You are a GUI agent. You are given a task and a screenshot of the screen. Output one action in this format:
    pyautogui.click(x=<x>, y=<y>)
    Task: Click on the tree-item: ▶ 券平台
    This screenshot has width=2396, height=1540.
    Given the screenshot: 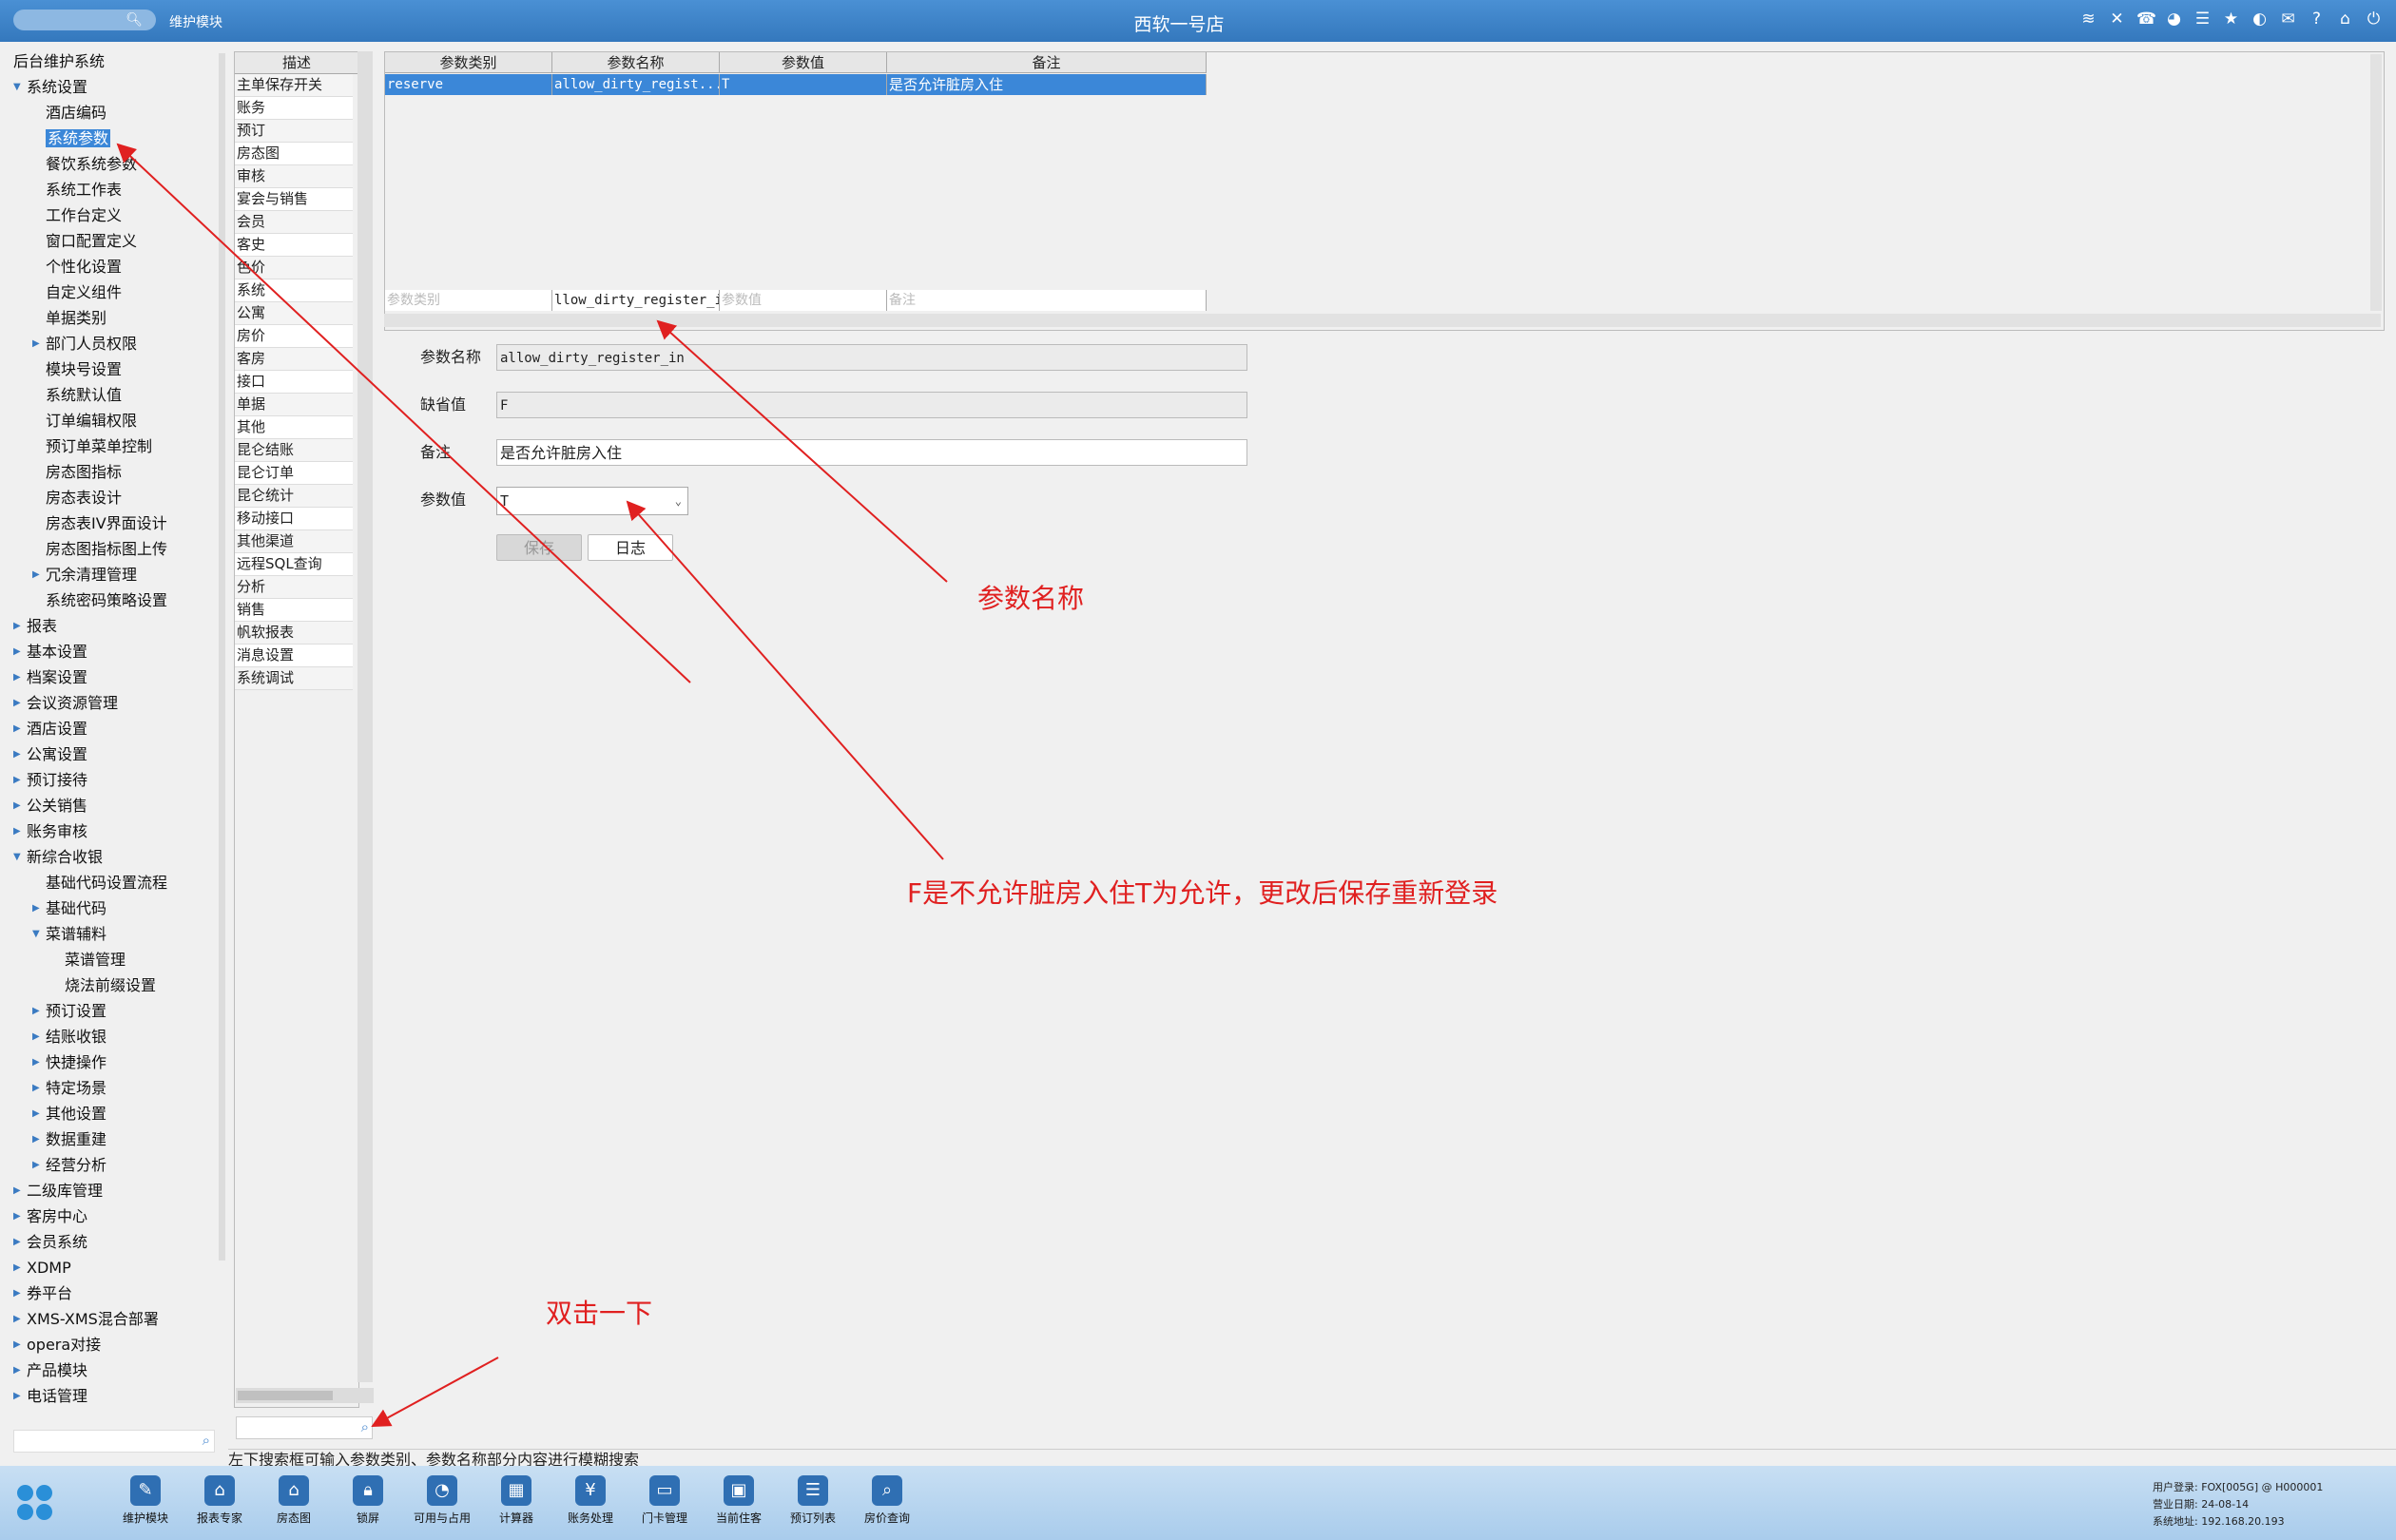 What is the action you would take?
    pyautogui.click(x=42, y=1293)
    